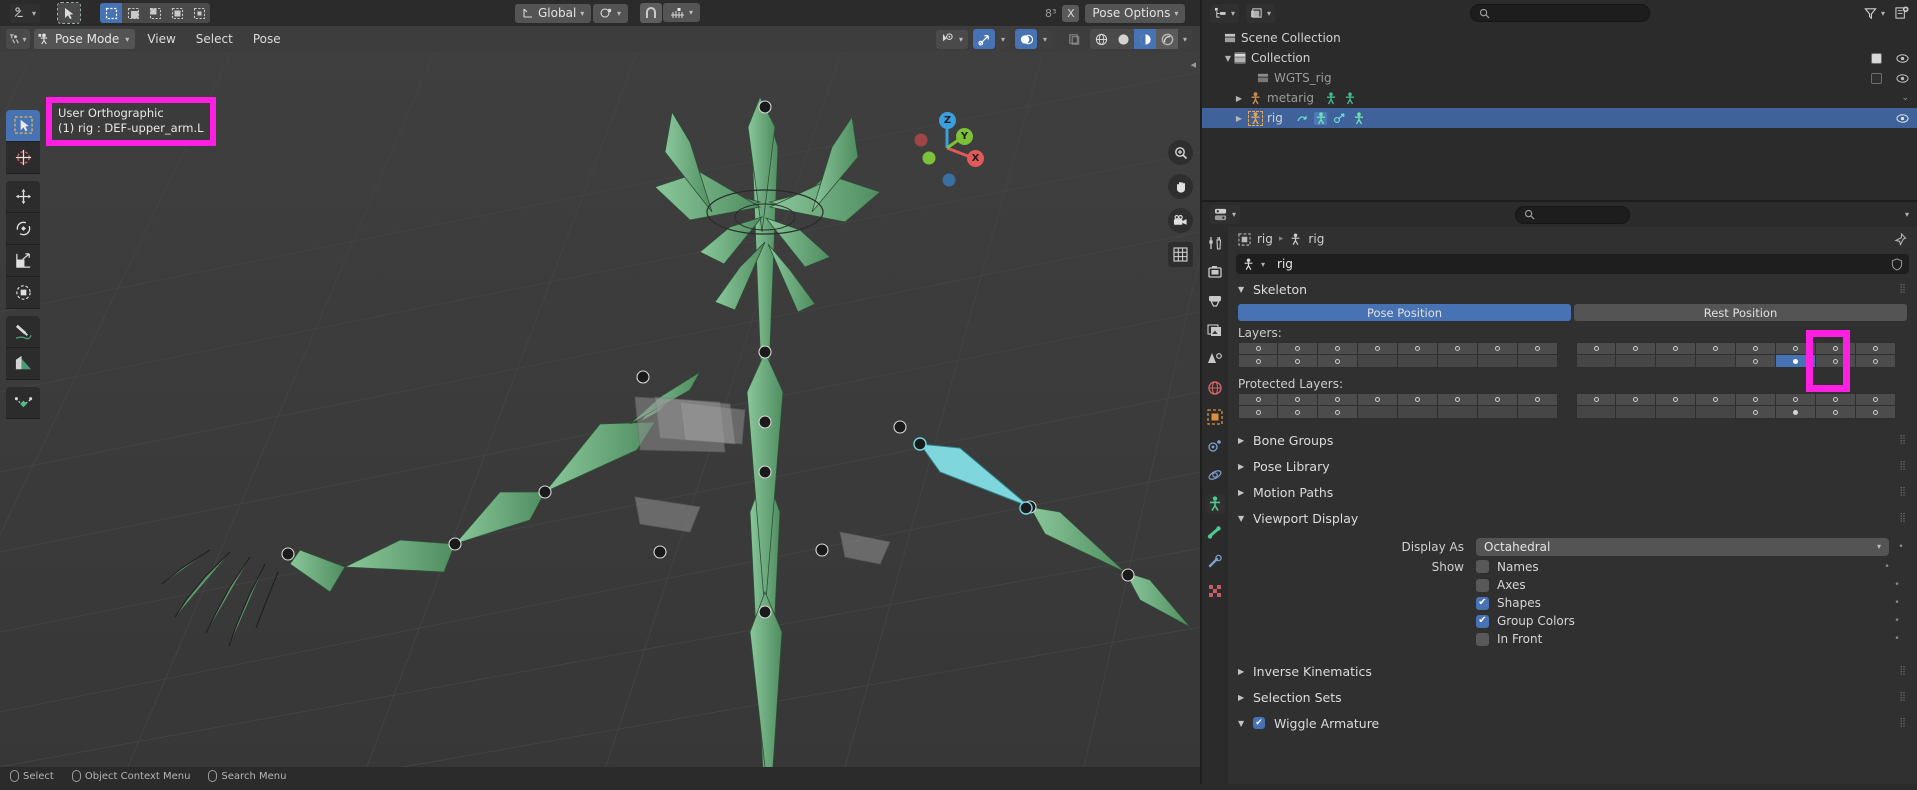  Describe the element at coordinates (1404, 312) in the screenshot. I see `pose-position-button: Pose Position` at that location.